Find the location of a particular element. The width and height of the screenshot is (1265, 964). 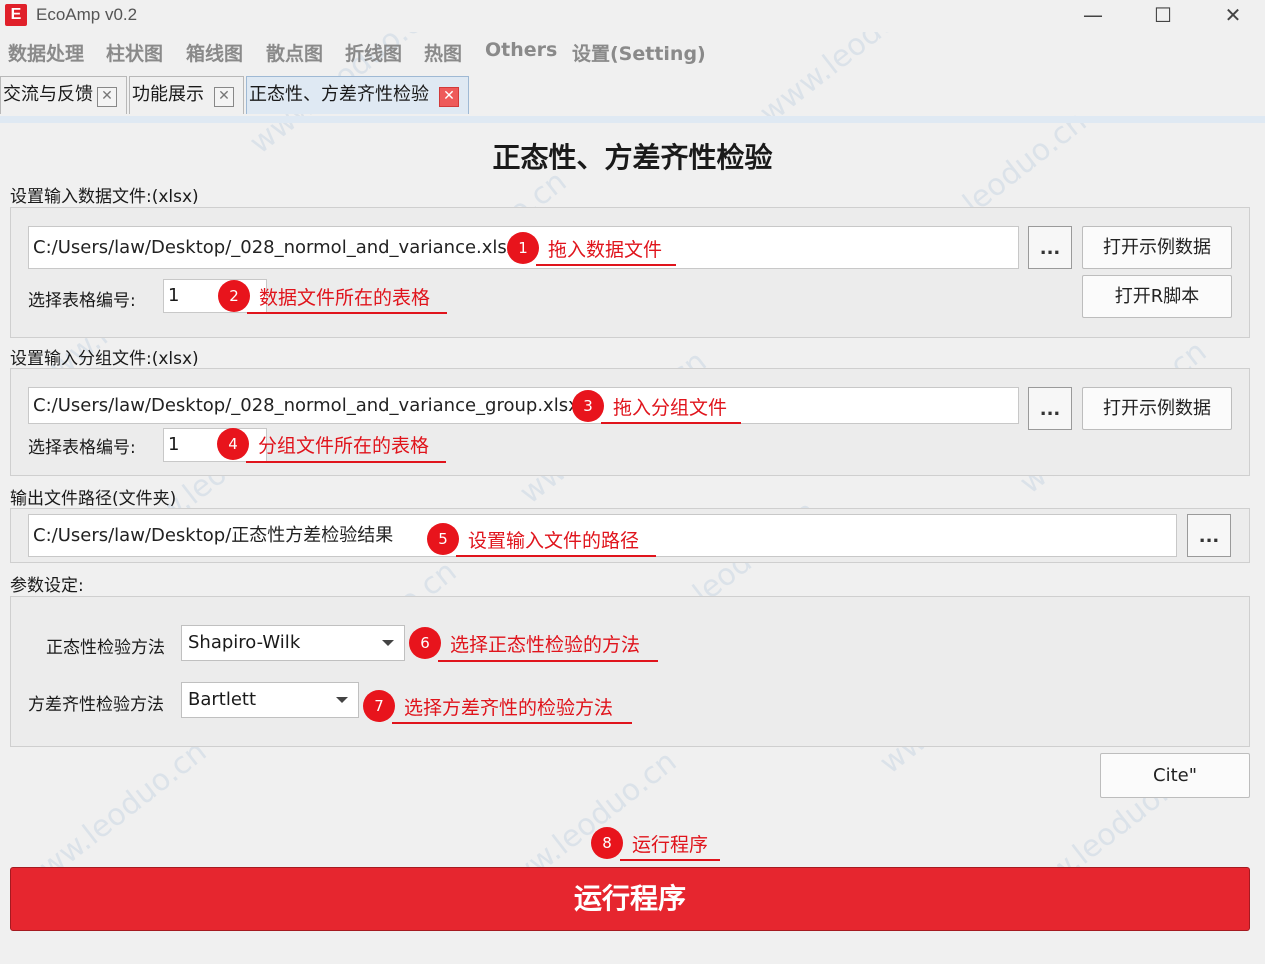

annotation-text: 选择正态性检验的方法 is located at coordinates (545, 645).